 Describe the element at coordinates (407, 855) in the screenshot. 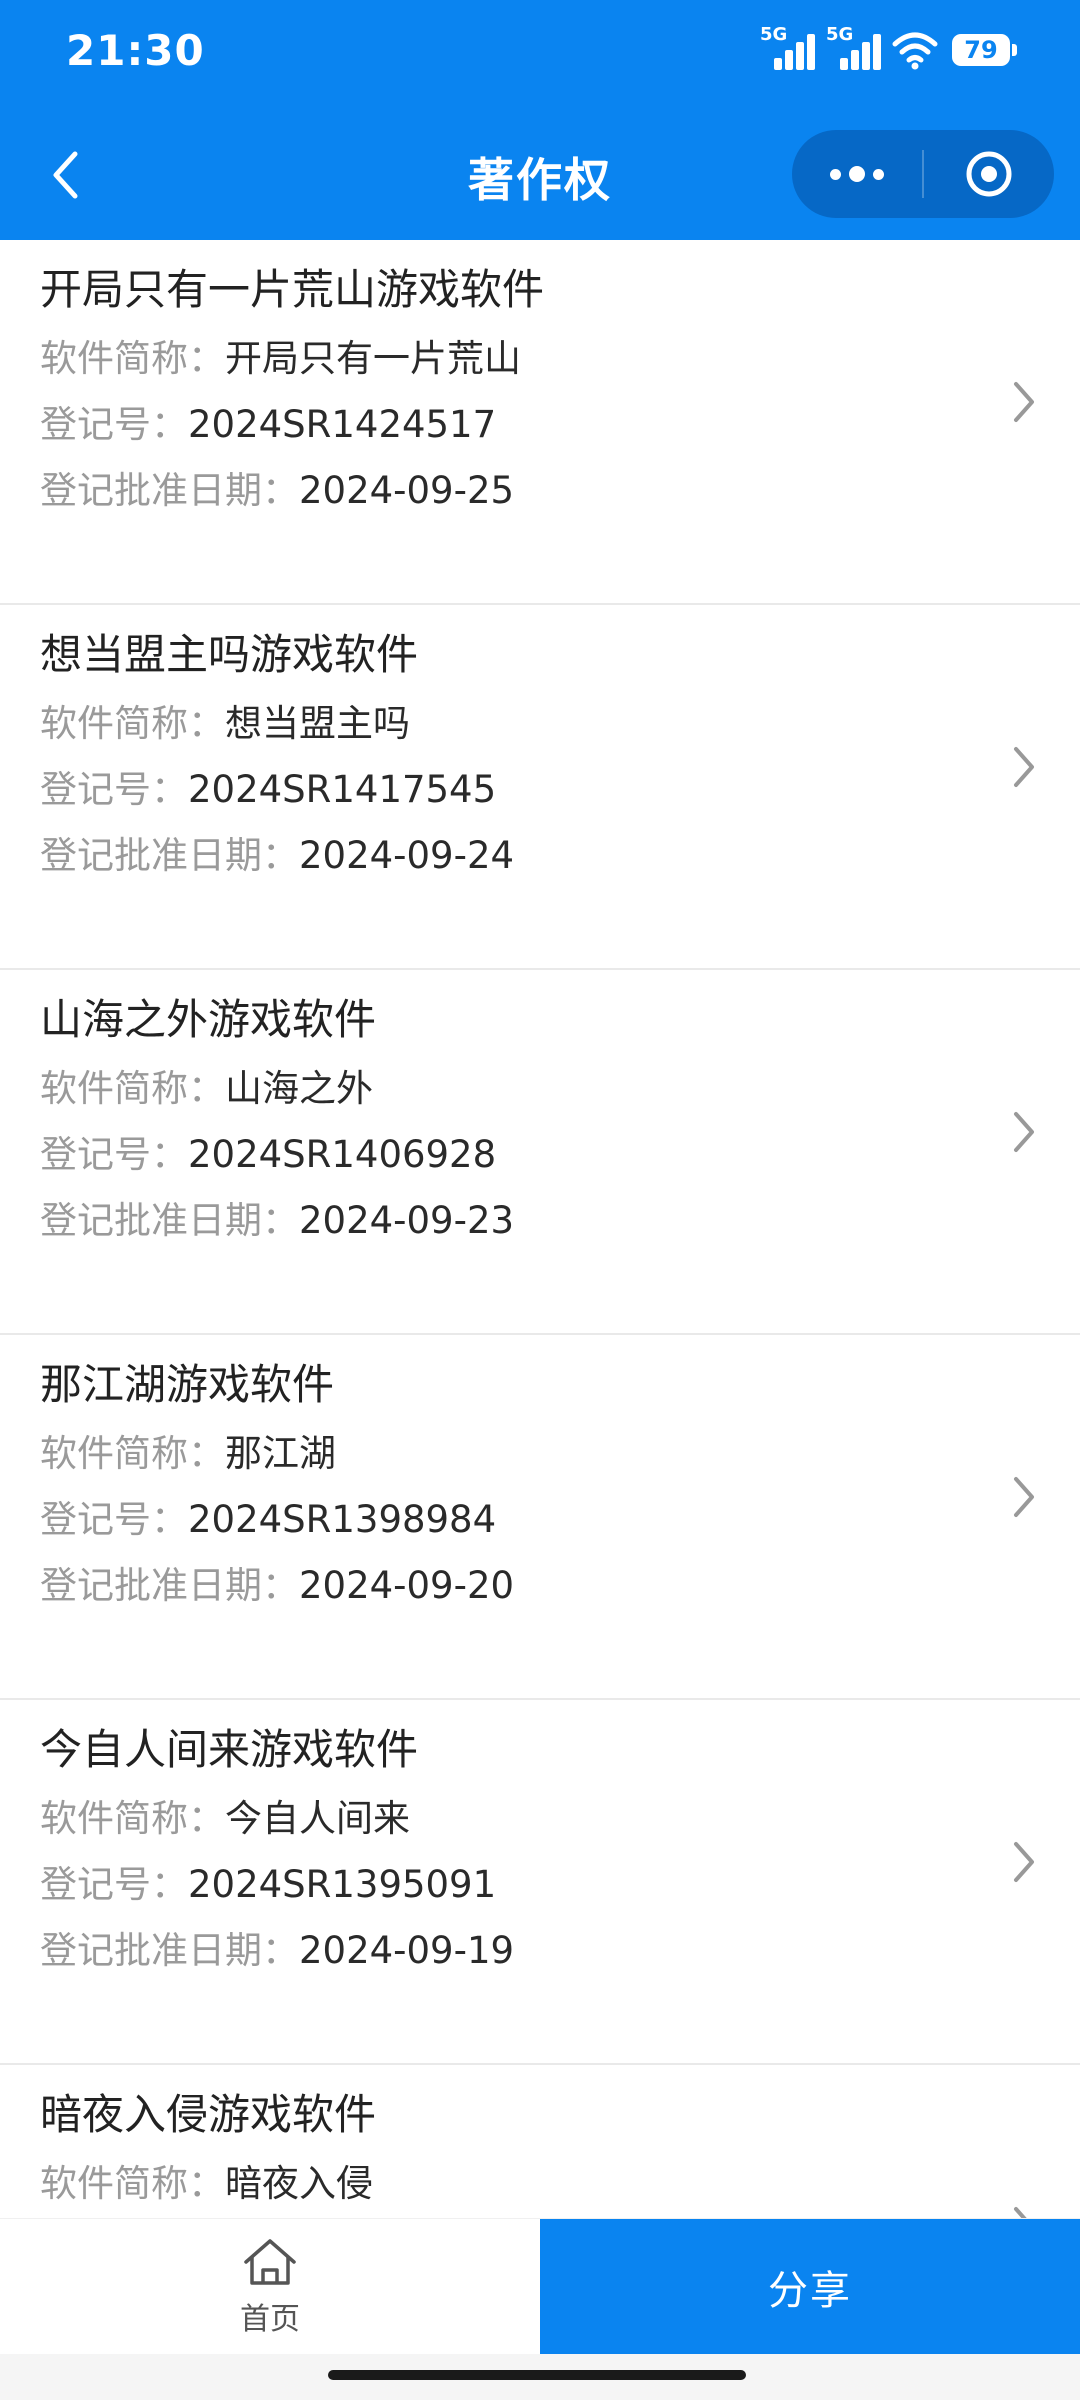

I see `approval-date-value: 2024-09-24` at that location.